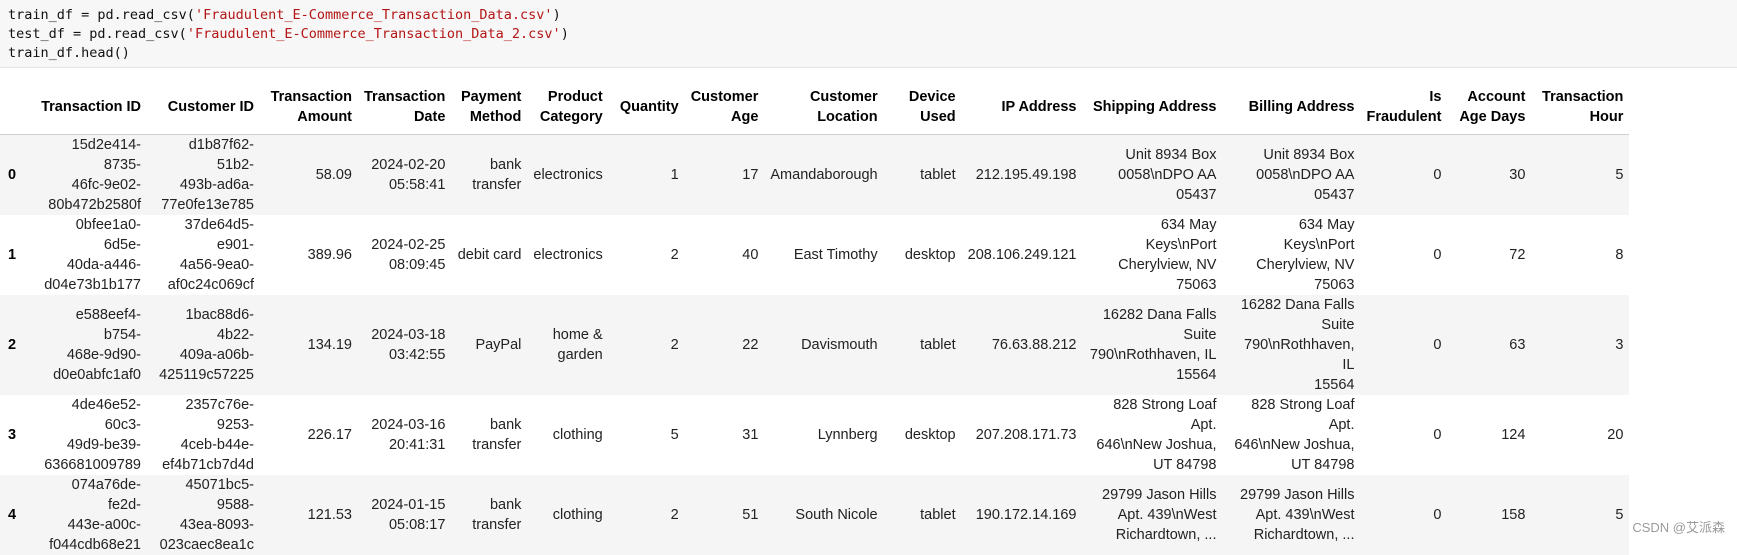  What do you see at coordinates (1153, 354) in the screenshot?
I see `cell-text: 790\nRothhaven, IL` at bounding box center [1153, 354].